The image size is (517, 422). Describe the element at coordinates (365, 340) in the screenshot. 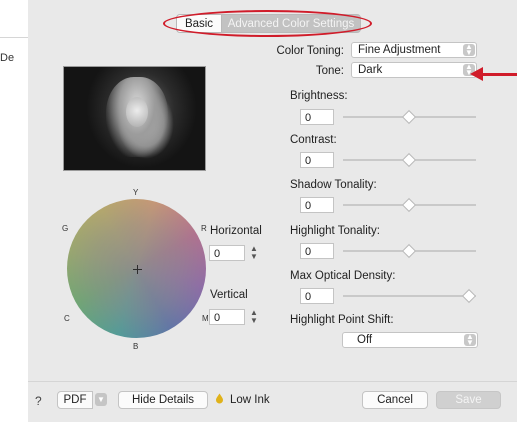

I see `highlight-point-shift-value: Off` at that location.